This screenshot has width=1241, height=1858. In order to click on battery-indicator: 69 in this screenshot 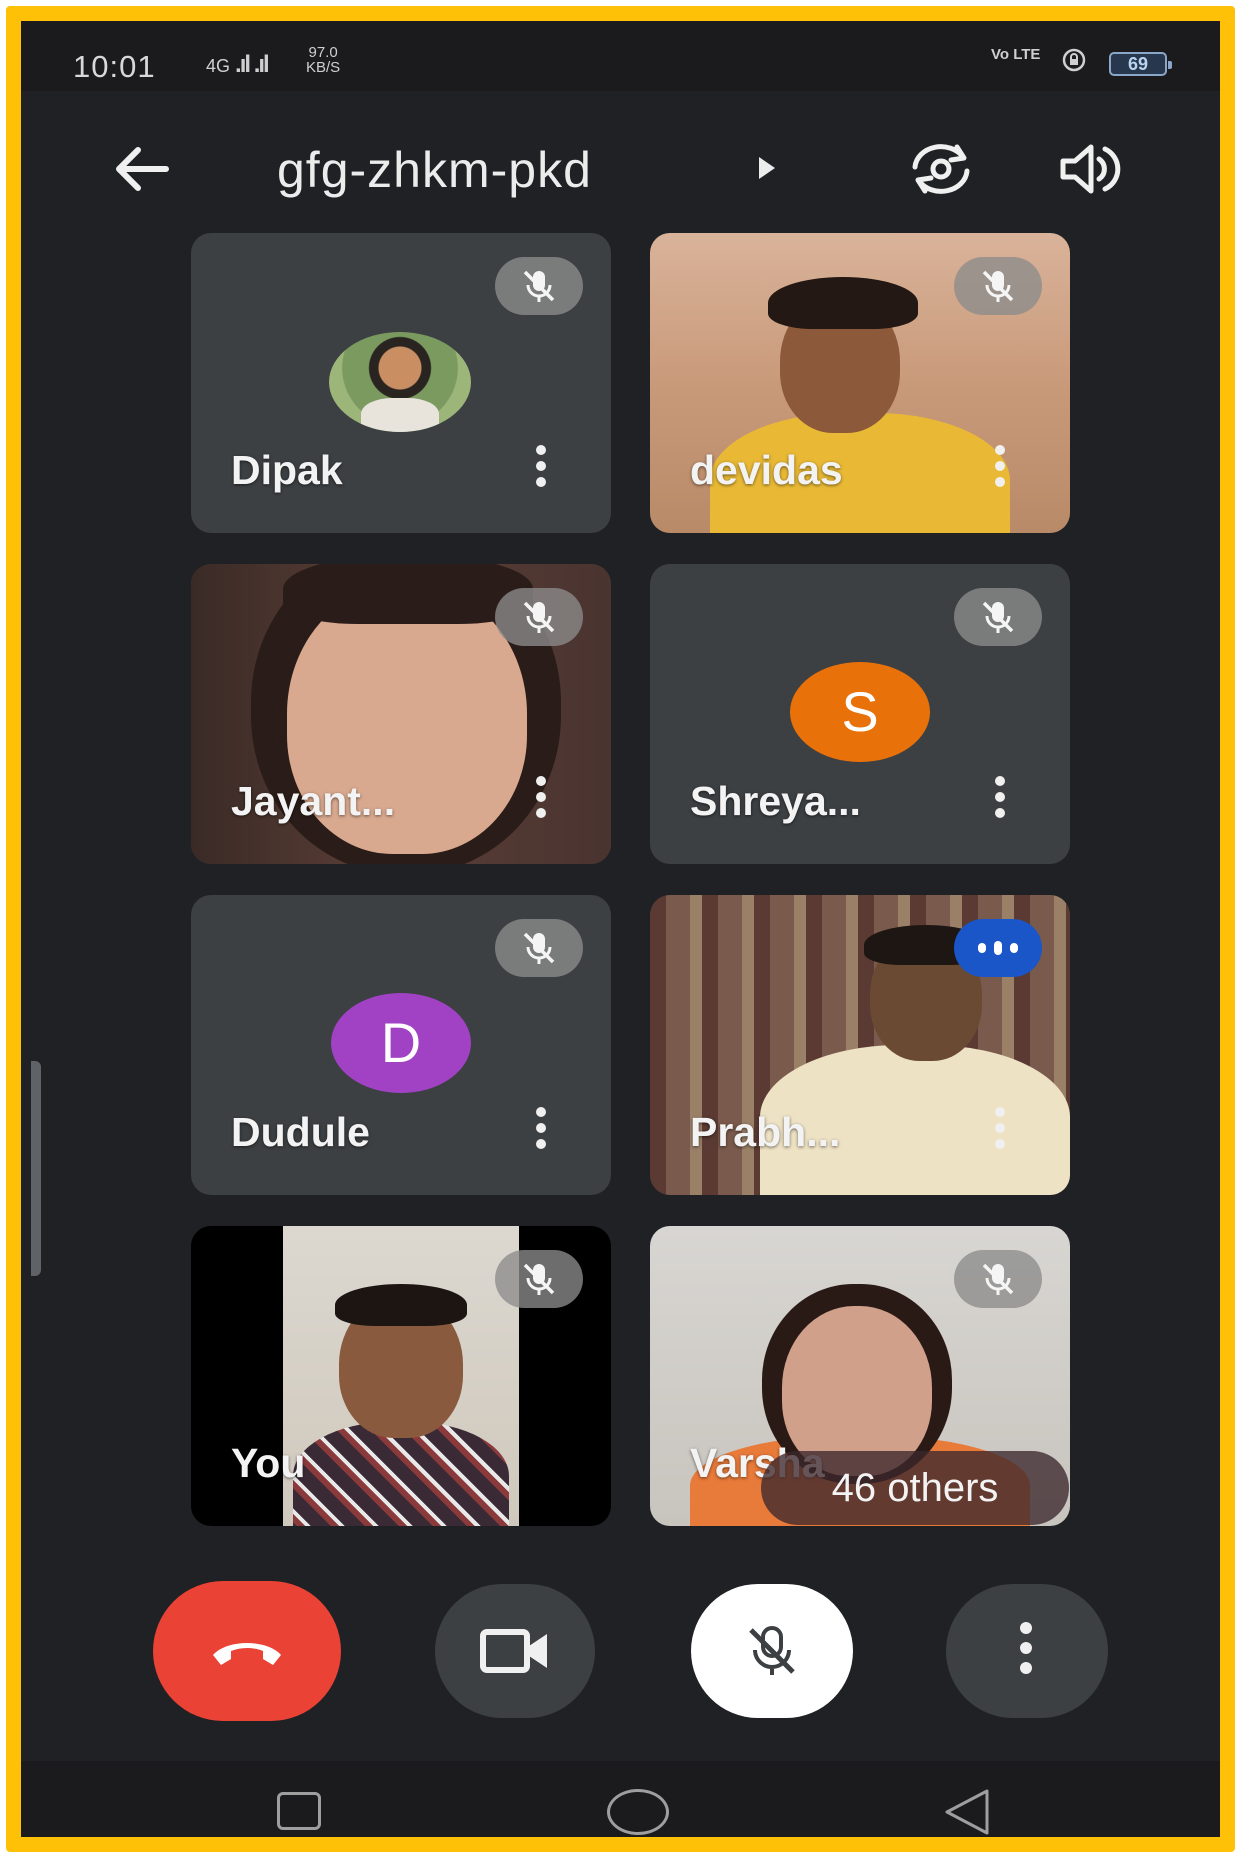, I will do `click(1140, 64)`.